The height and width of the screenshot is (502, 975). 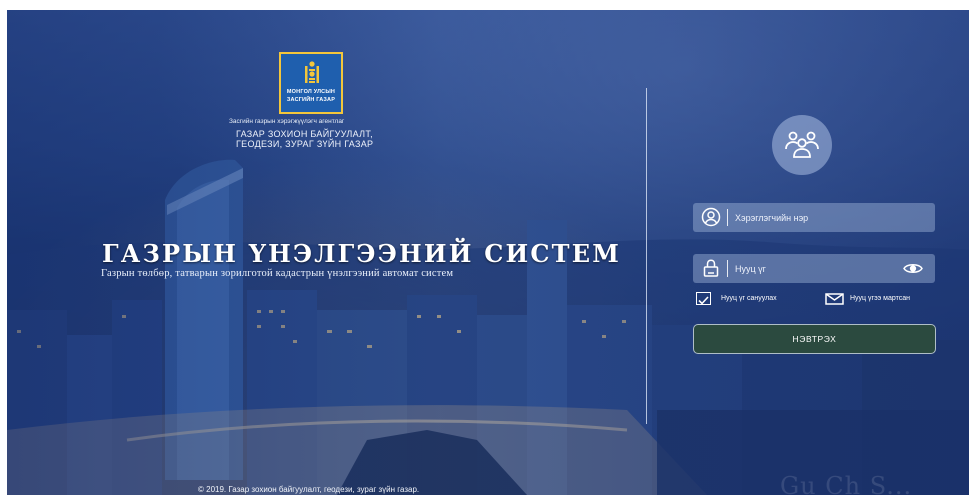 What do you see at coordinates (814, 339) in the screenshot?
I see `login-button: НЭВТРЭХ` at bounding box center [814, 339].